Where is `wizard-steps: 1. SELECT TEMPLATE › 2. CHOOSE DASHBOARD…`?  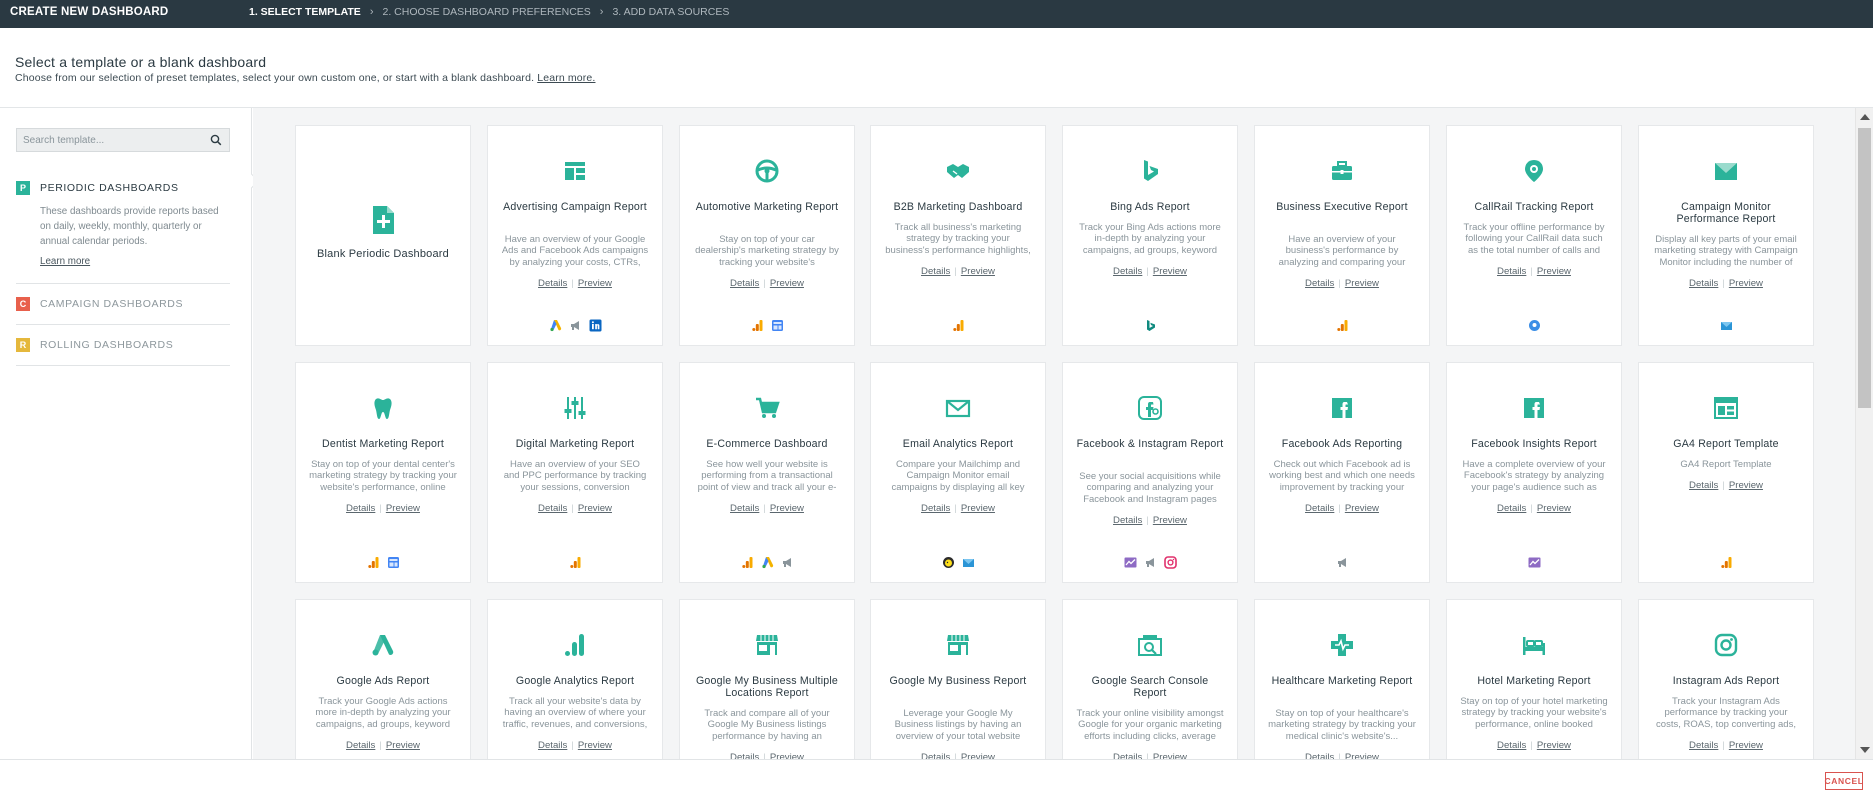 wizard-steps: 1. SELECT TEMPLATE › 2. CHOOSE DASHBOARD… is located at coordinates (489, 12).